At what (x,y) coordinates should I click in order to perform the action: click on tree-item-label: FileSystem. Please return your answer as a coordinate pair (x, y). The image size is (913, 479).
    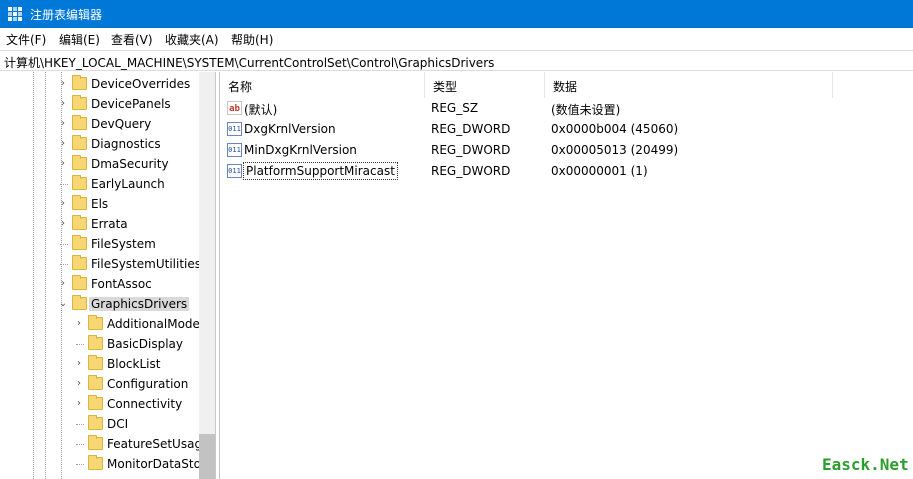
    Looking at the image, I should click on (123, 244).